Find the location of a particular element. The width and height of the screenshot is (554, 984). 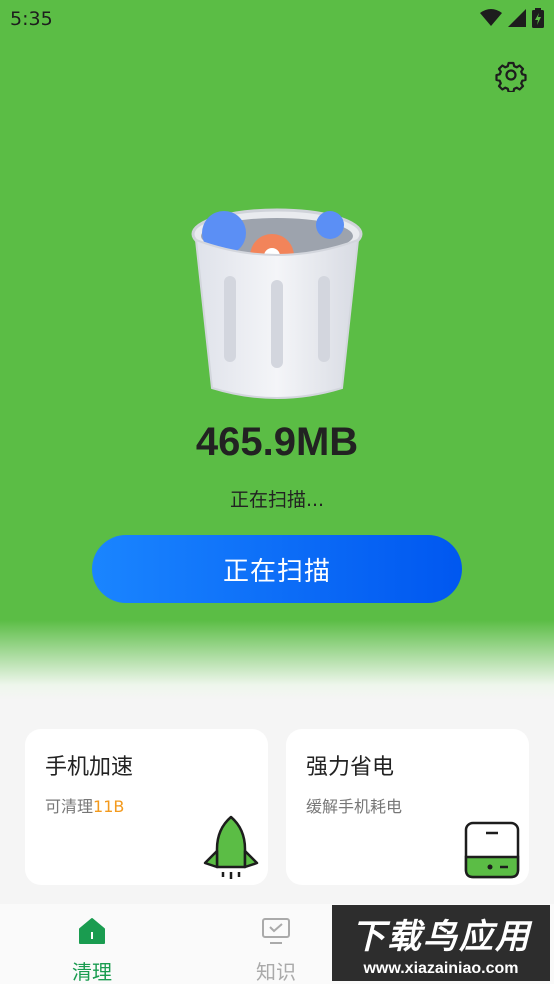

card-title: 强力省电 is located at coordinates (350, 767).